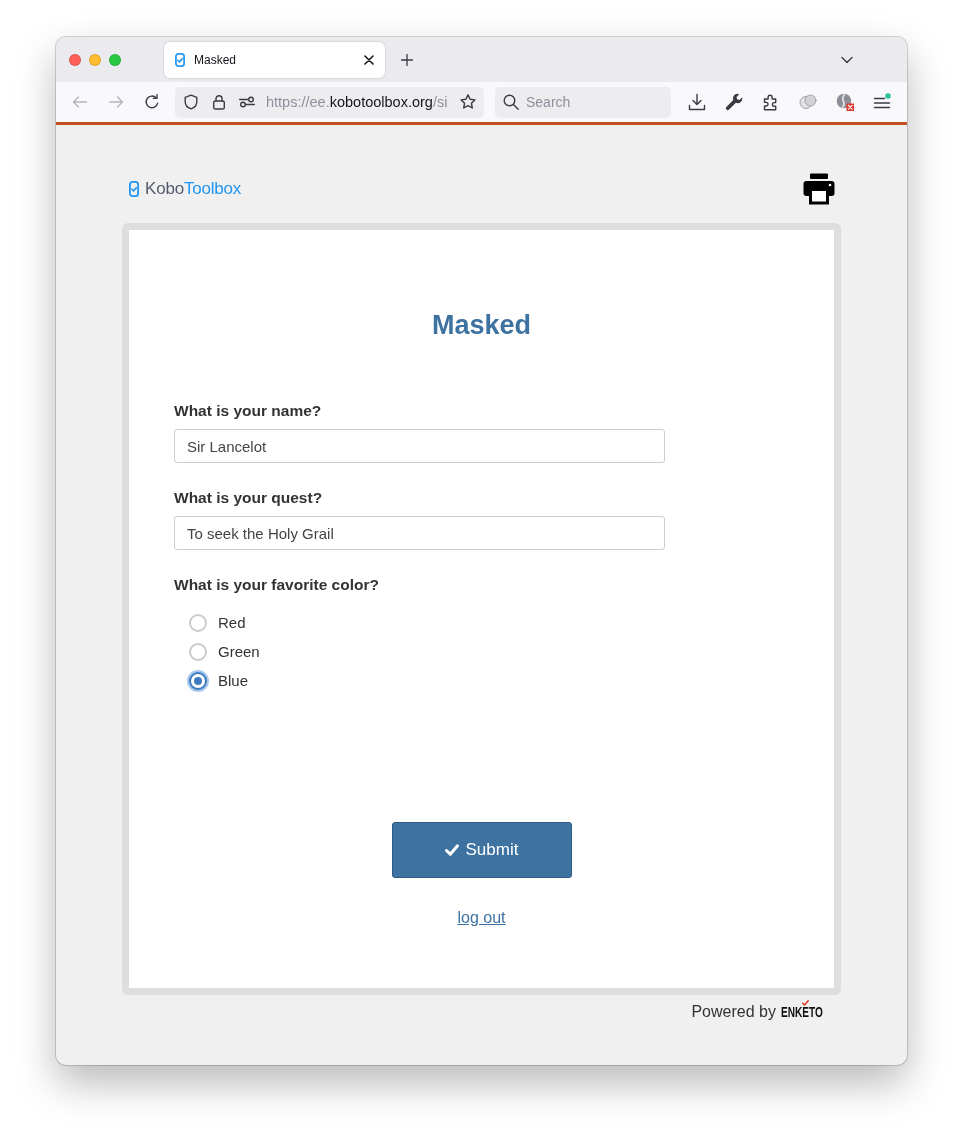 The image size is (963, 1140). What do you see at coordinates (193, 189) in the screenshot?
I see `logo-wordmark: KoboToolbox` at bounding box center [193, 189].